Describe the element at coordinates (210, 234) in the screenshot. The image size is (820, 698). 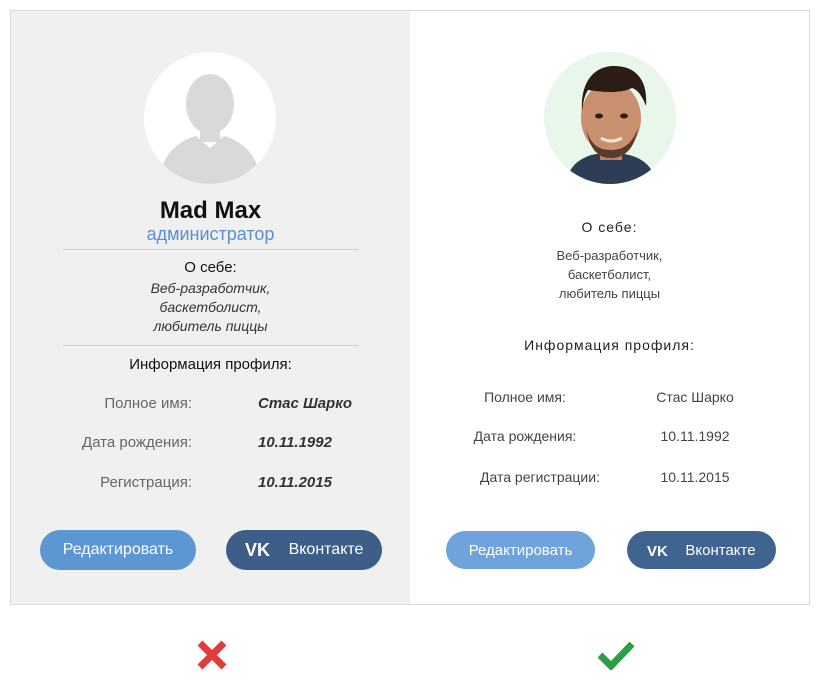
I see `profile-role: администратор` at that location.